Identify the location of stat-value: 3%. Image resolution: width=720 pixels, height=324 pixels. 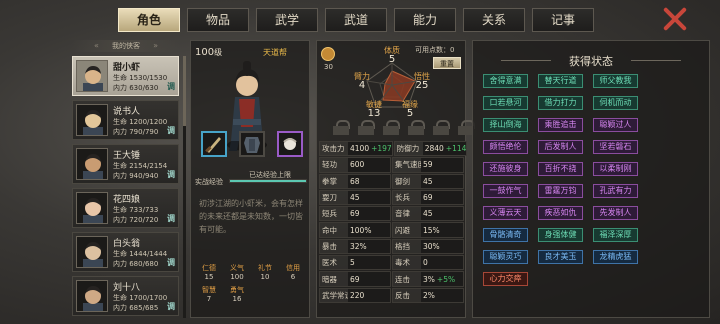
(429, 279).